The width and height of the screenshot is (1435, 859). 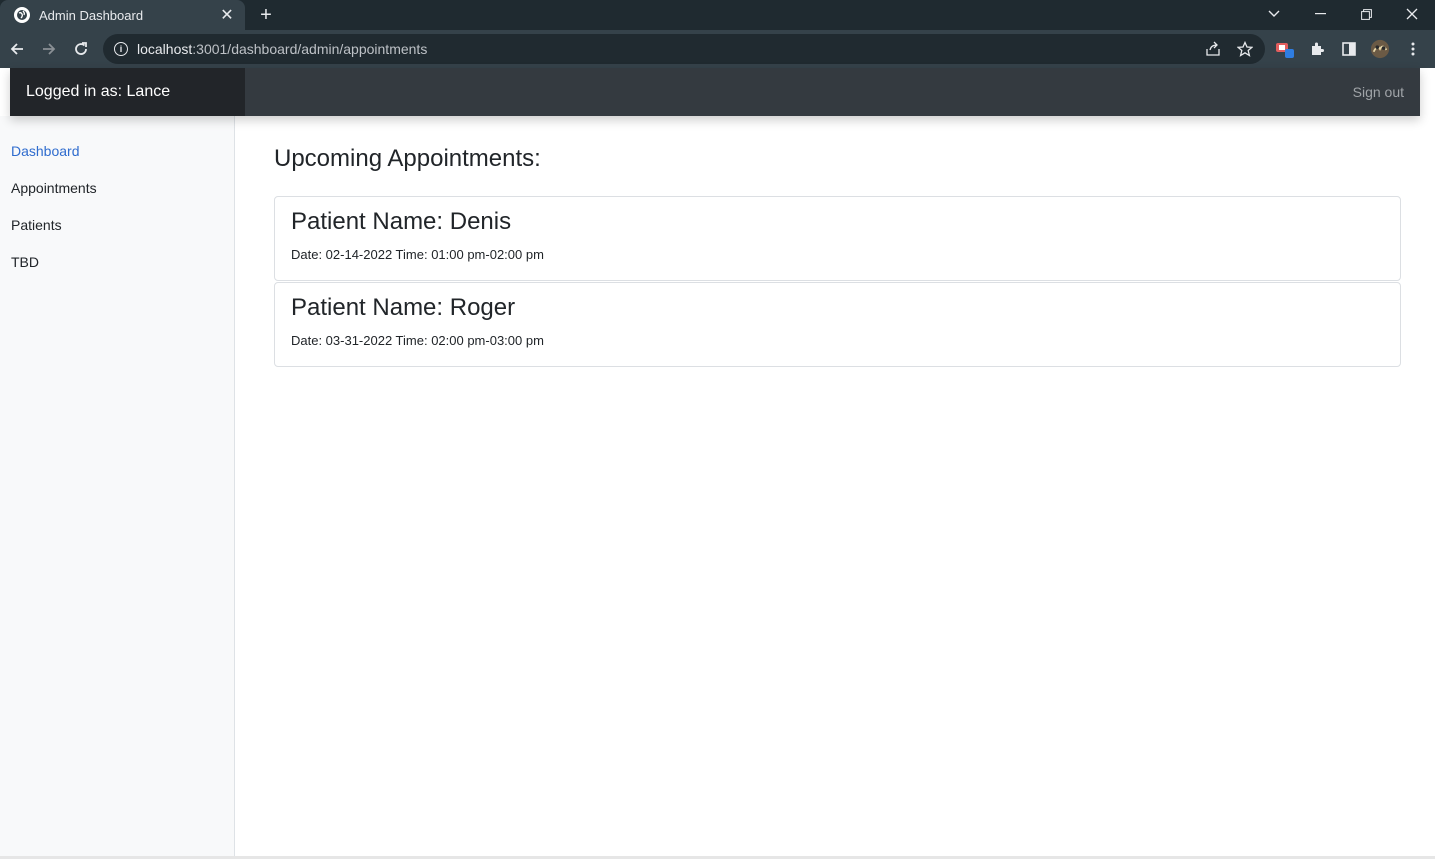 I want to click on logged-in-label: Logged in as: Lance, so click(x=127, y=92).